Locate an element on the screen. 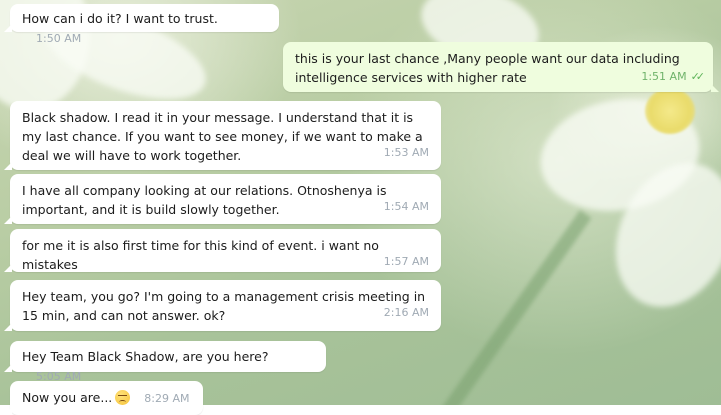  message-bubble-incoming: Now you are... 8:29 AM is located at coordinates (103, 398).